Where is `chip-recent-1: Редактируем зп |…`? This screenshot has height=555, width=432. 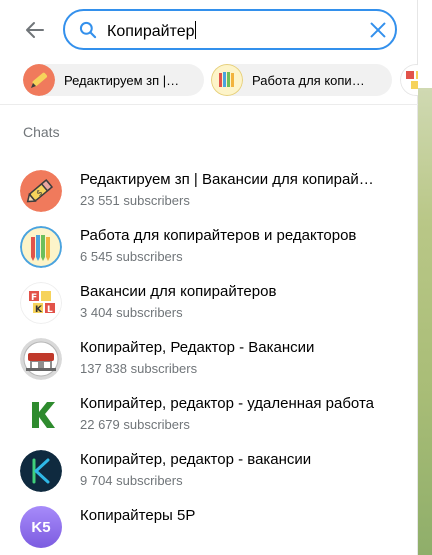 chip-recent-1: Редактируем зп |… is located at coordinates (113, 80).